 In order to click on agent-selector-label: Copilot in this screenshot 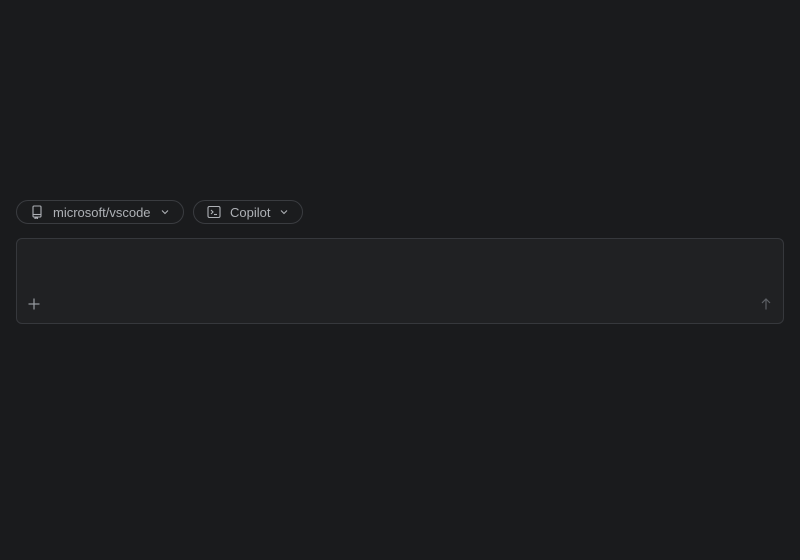, I will do `click(250, 212)`.